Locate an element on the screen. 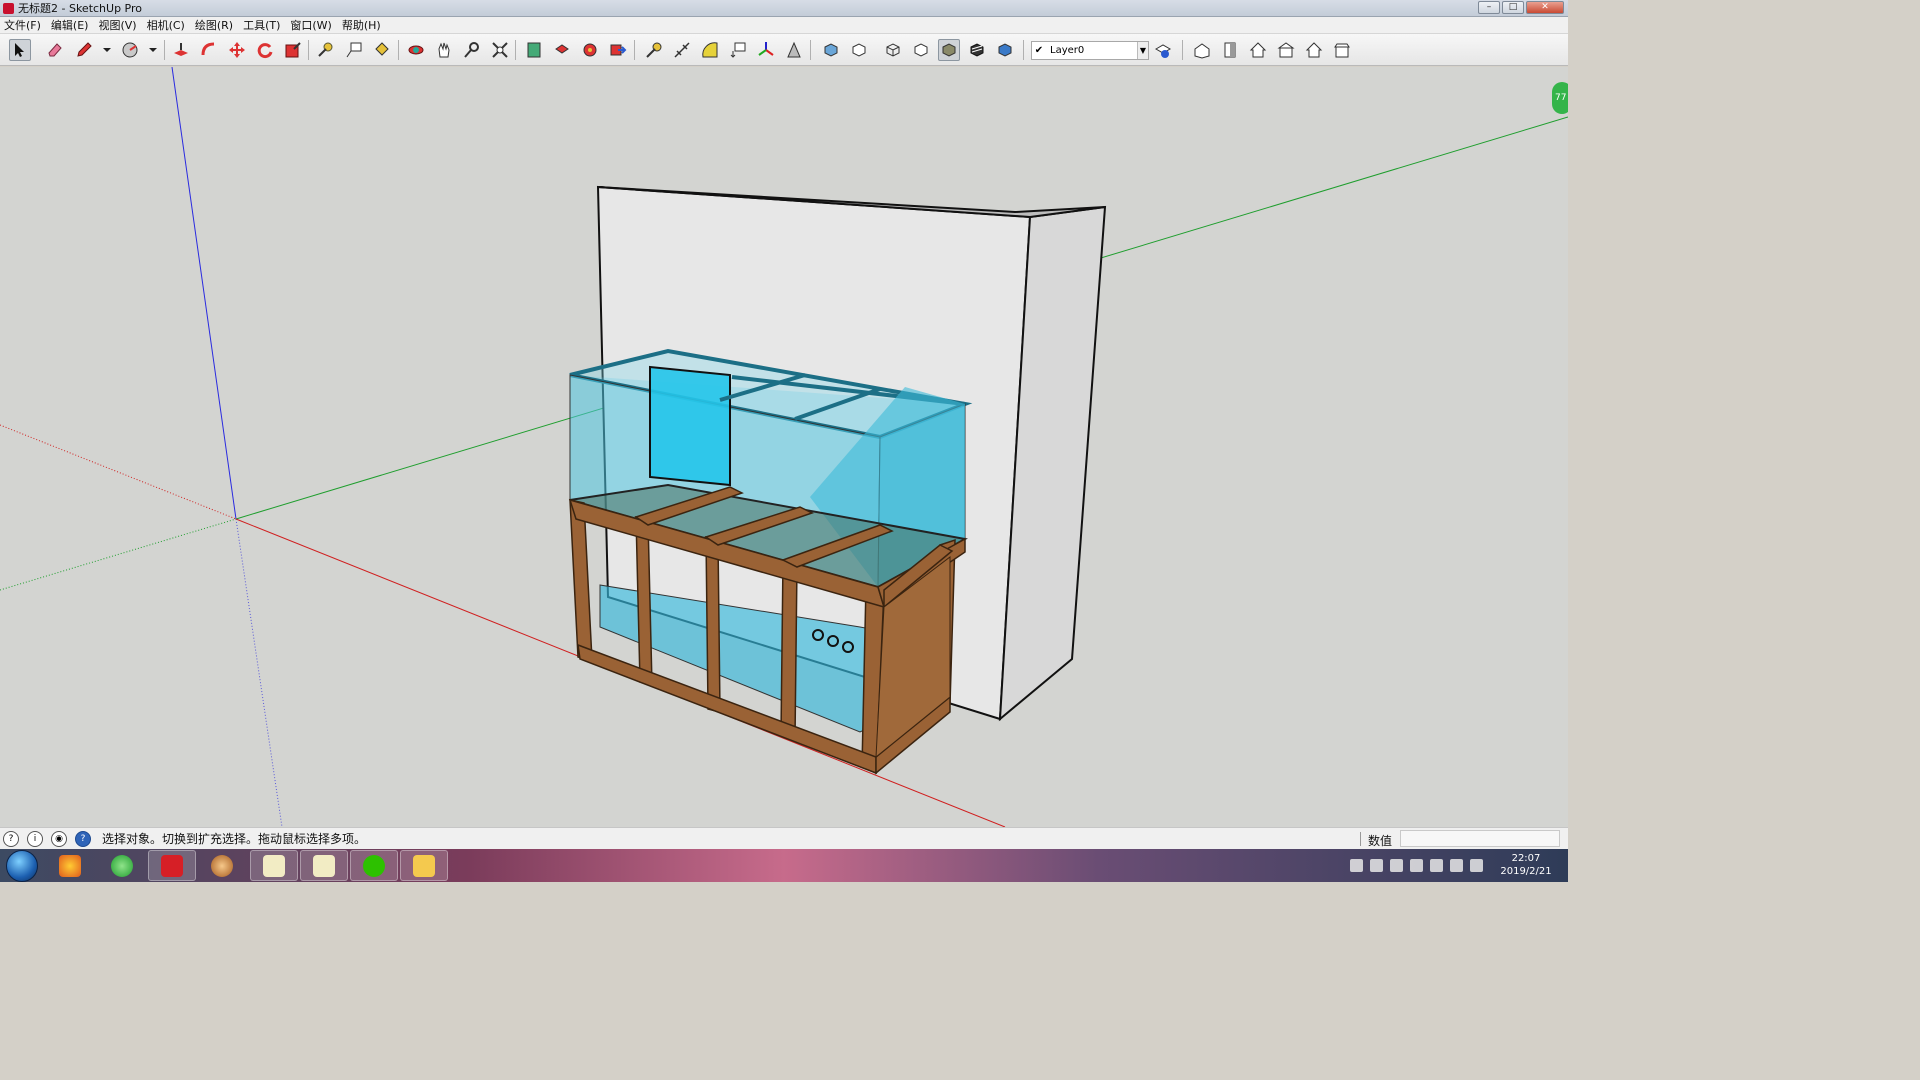 This screenshot has width=1920, height=1080. close-button: ✕ is located at coordinates (1545, 7).